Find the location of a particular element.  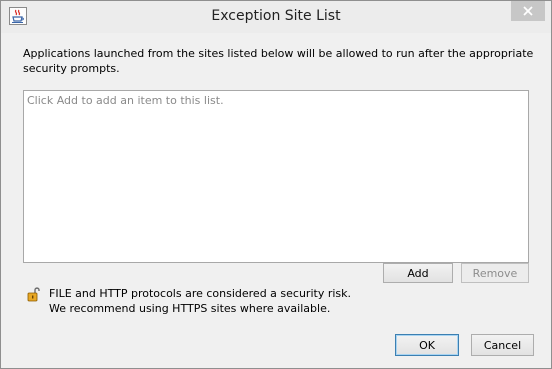

close-button is located at coordinates (528, 11).